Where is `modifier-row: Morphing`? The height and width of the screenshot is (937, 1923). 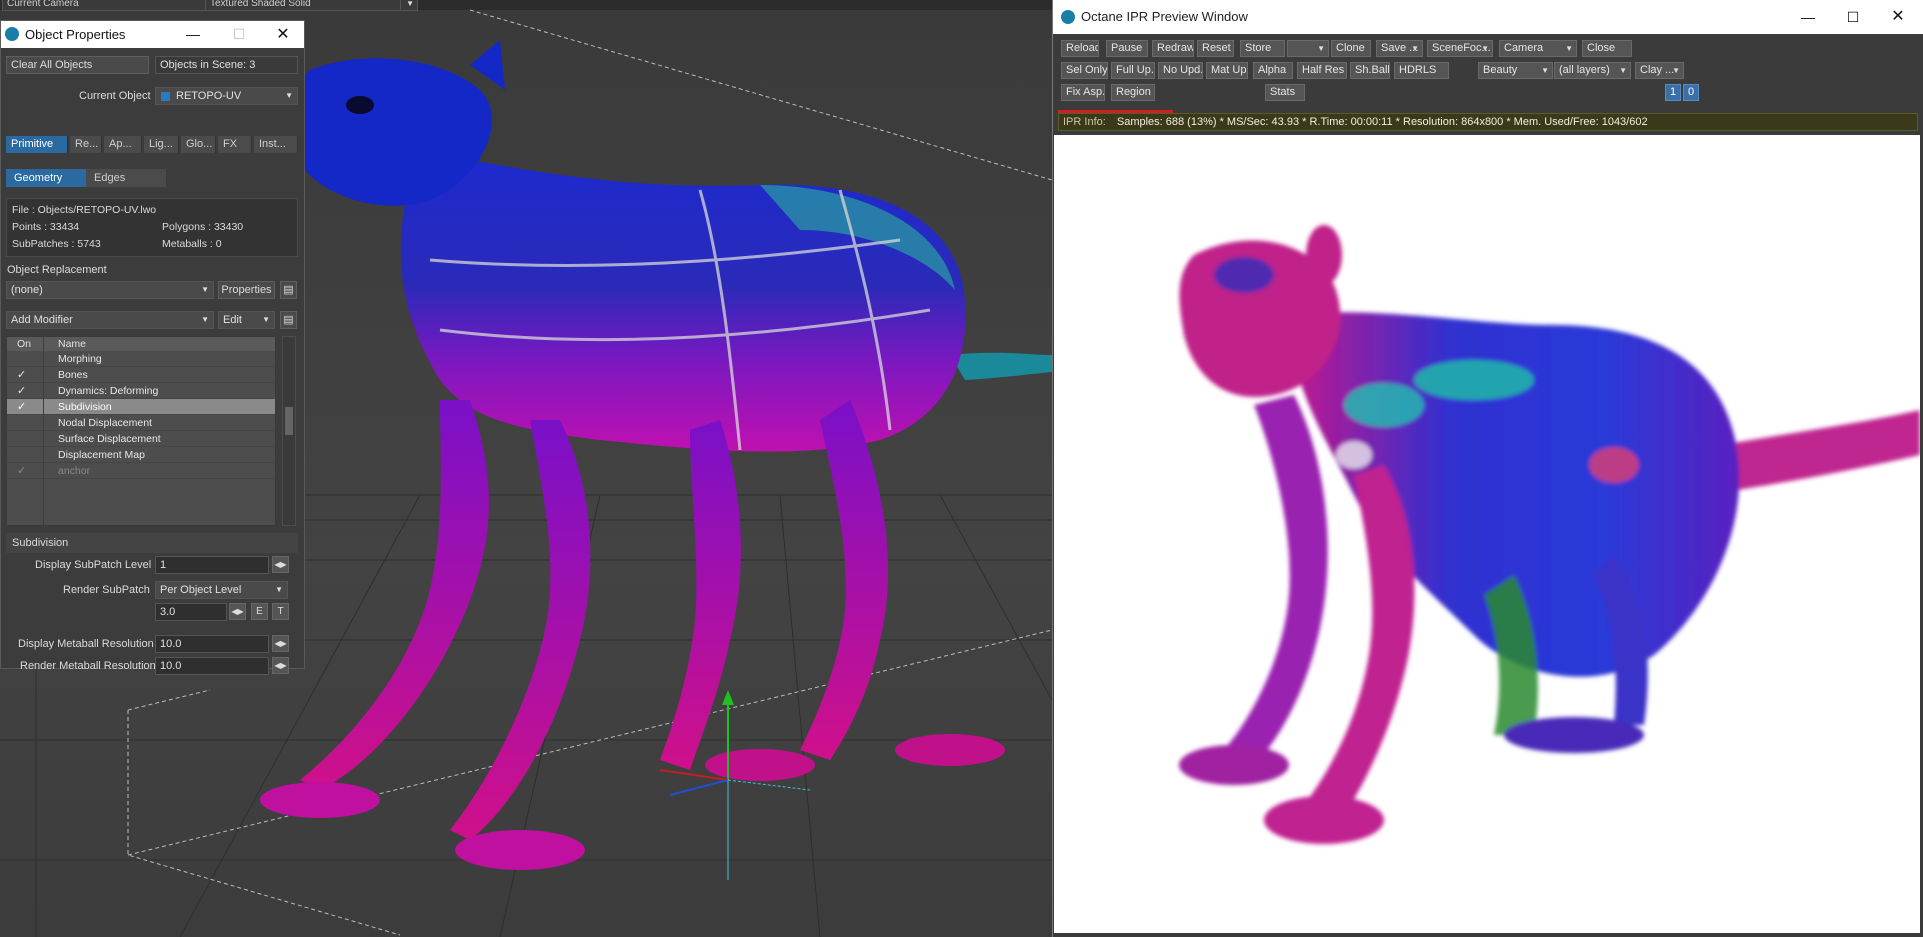
modifier-row: Morphing is located at coordinates (141, 359).